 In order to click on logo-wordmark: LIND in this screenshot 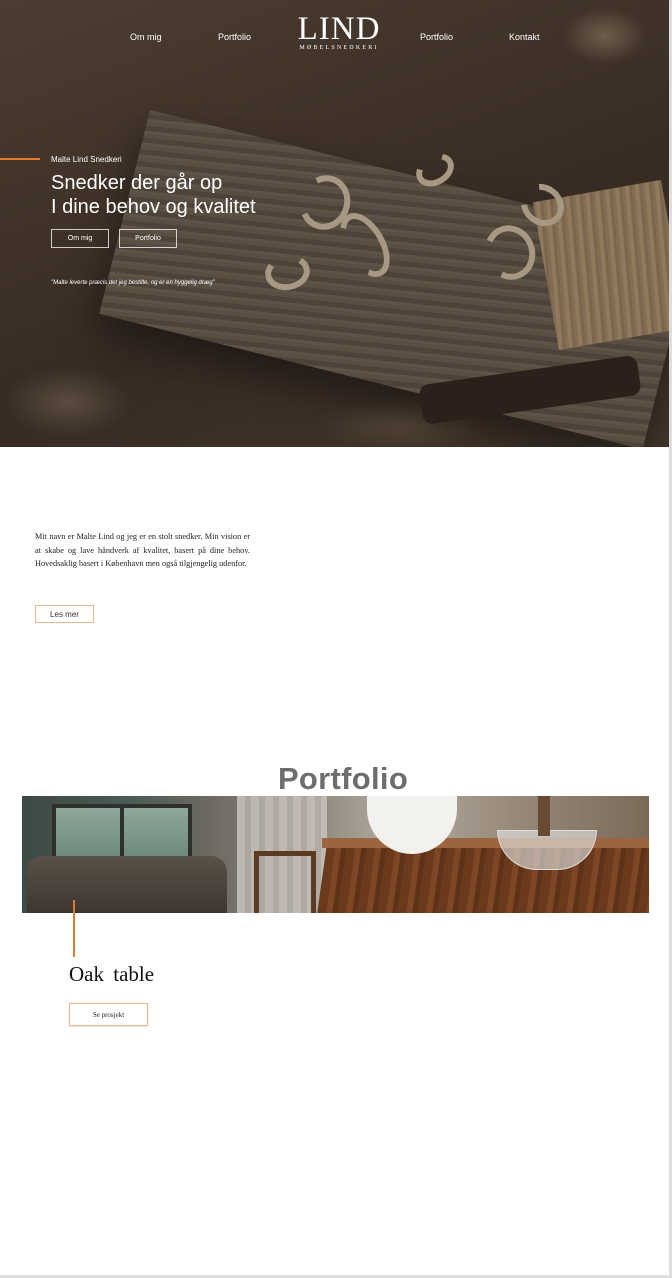, I will do `click(339, 29)`.